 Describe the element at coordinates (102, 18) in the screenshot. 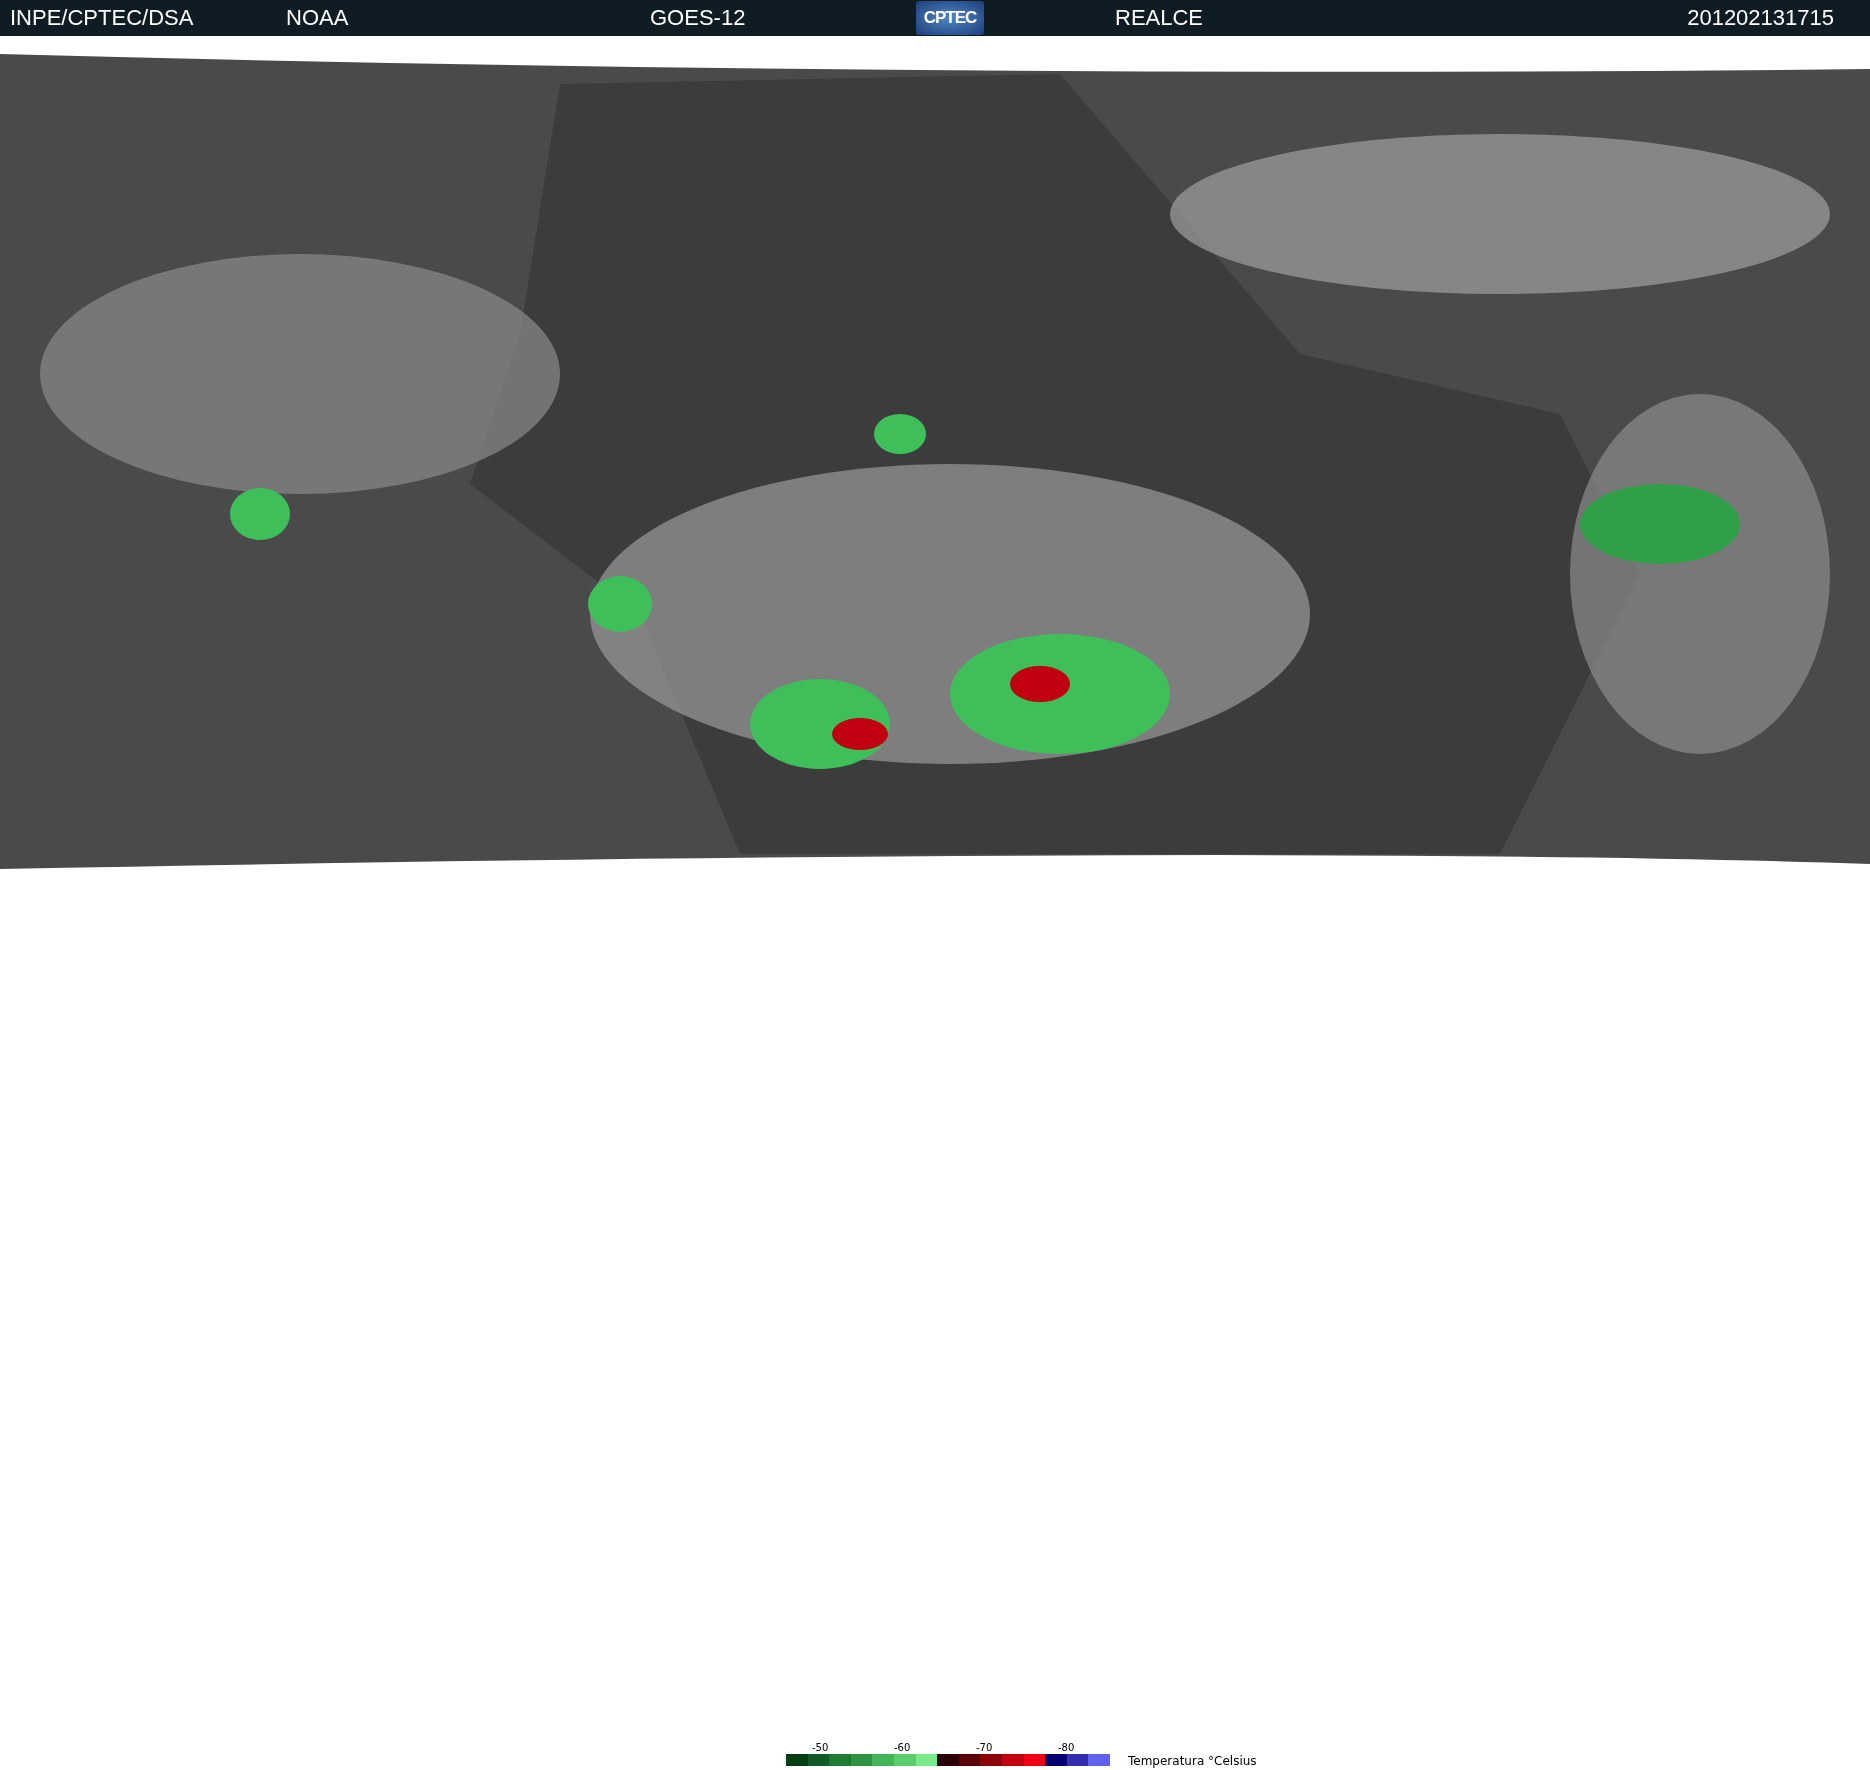

I see `header-label: INPE/CPTEC/DSA` at that location.